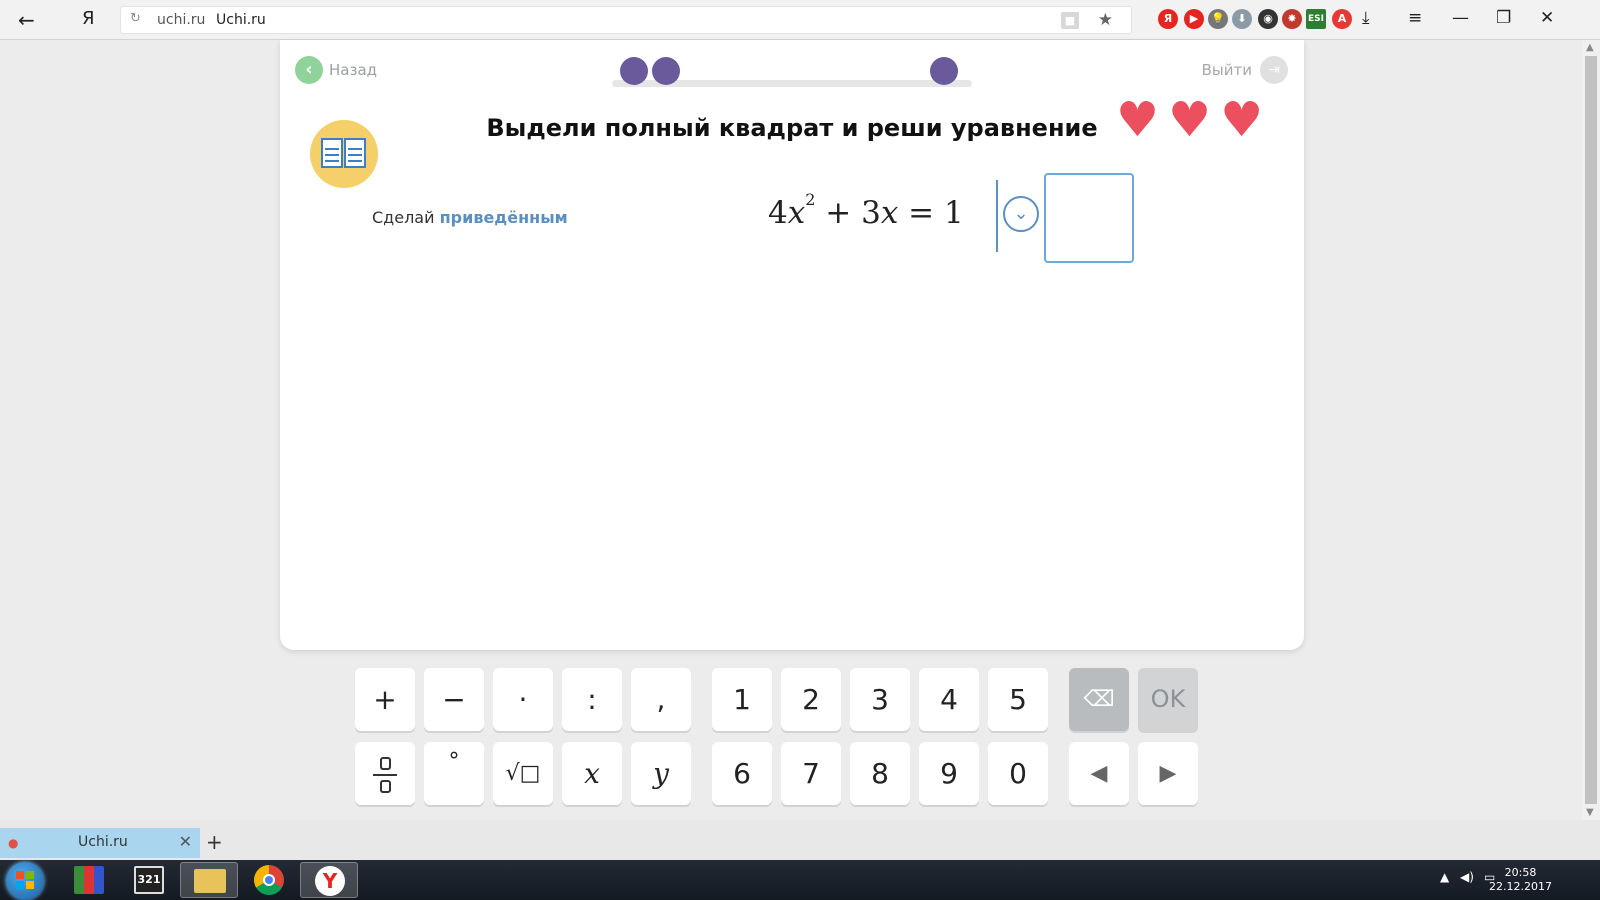 The image size is (1600, 900). I want to click on key-divide: :, so click(592, 699).